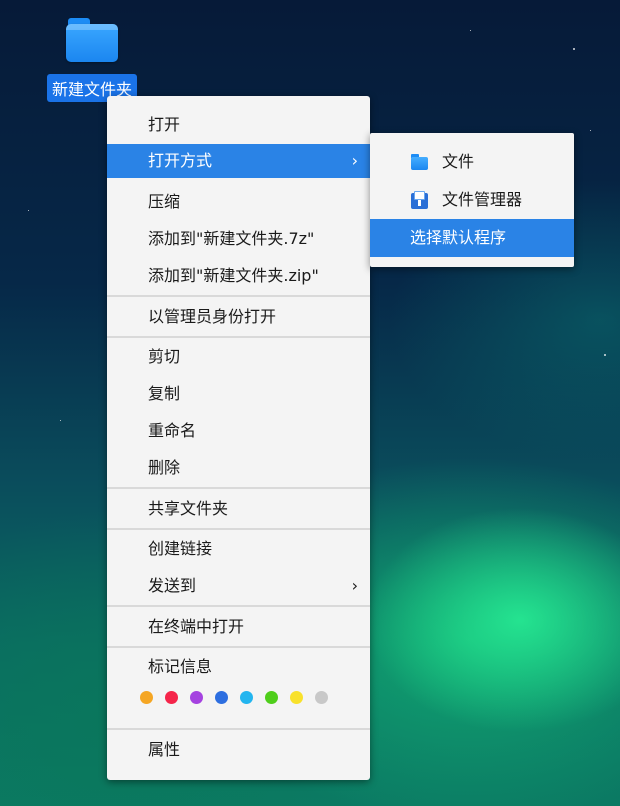 The image size is (620, 806). Describe the element at coordinates (419, 200) in the screenshot. I see `file-manager-icon` at that location.